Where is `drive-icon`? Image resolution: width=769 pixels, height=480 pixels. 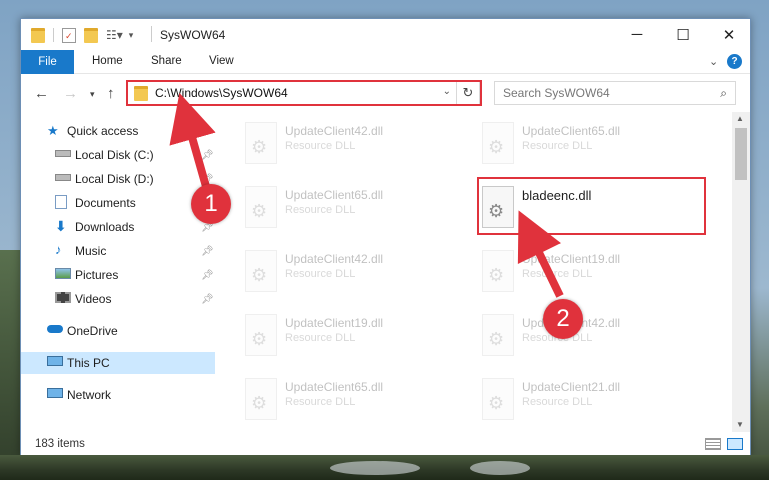
drive-icon is located at coordinates (63, 177).